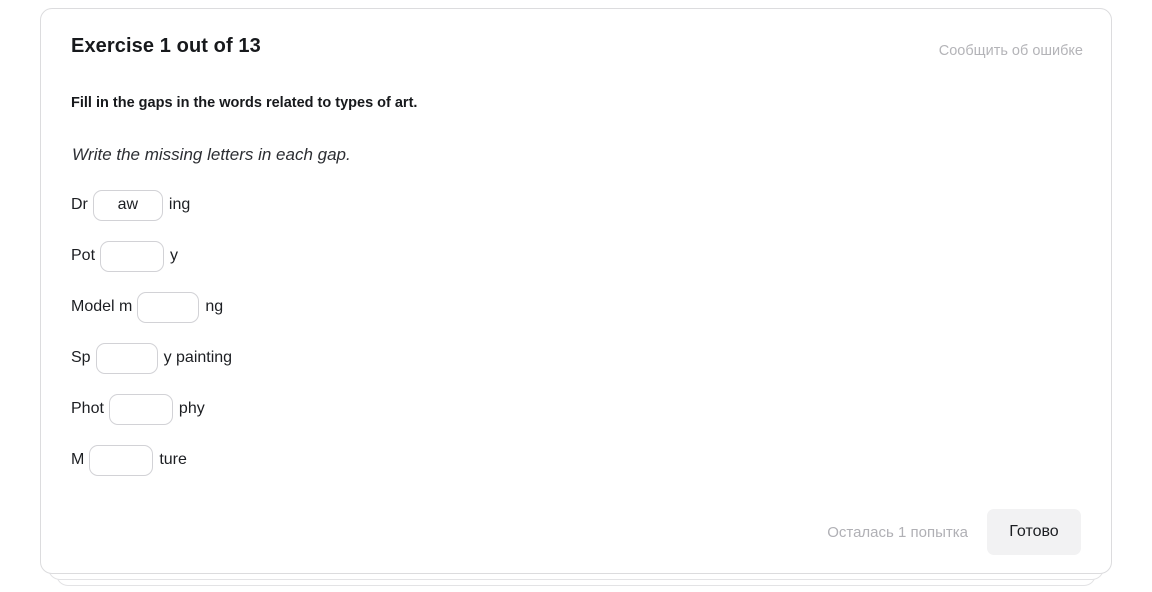  What do you see at coordinates (79, 204) in the screenshot?
I see `gap-prefix-text: Dr` at bounding box center [79, 204].